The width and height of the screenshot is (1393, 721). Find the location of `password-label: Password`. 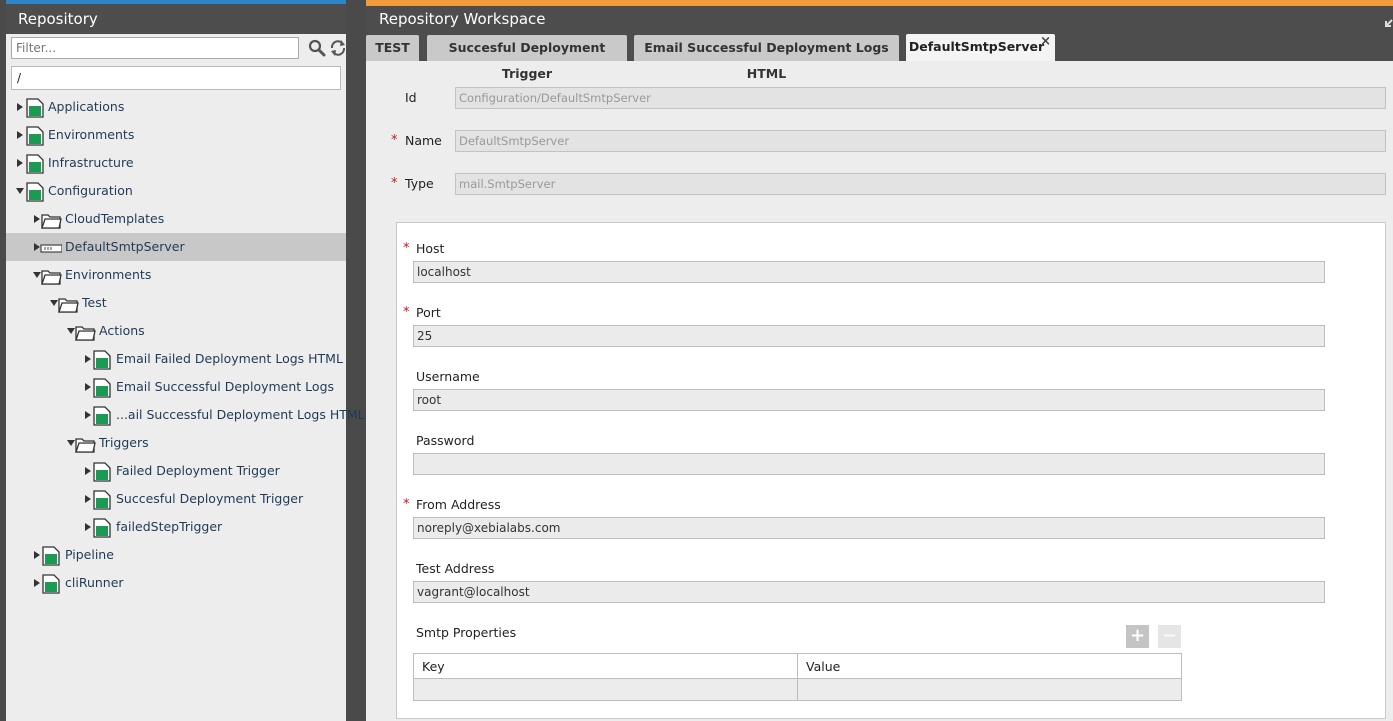

password-label: Password is located at coordinates (445, 440).